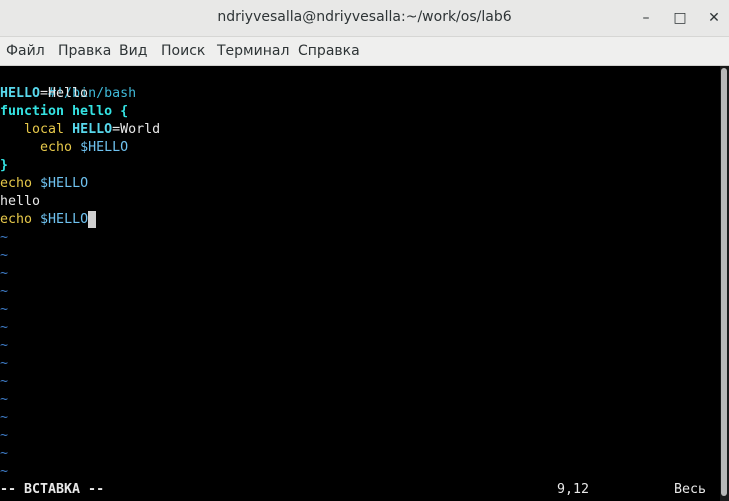 The width and height of the screenshot is (729, 501). I want to click on code-line-6: }, so click(4, 166).